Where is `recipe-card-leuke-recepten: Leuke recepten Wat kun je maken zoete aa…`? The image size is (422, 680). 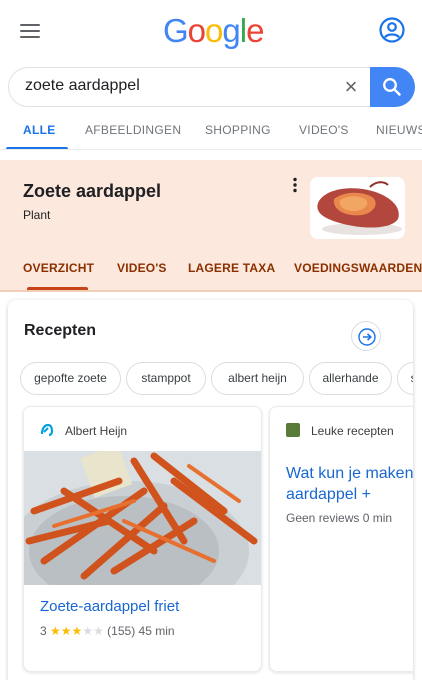 recipe-card-leuke-recepten: Leuke recepten Wat kun je maken zoete aa… is located at coordinates (341, 539).